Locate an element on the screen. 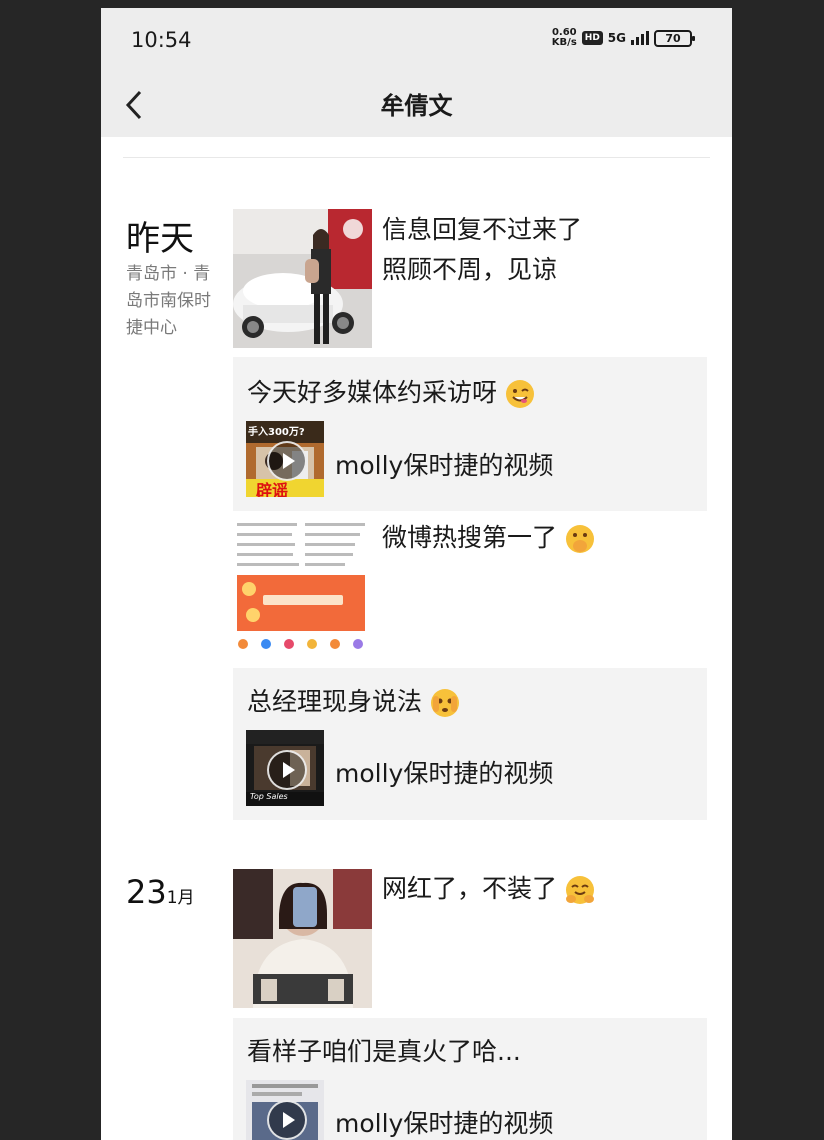 This screenshot has width=824, height=1140. network-speed: 0.60 KB/s is located at coordinates (564, 37).